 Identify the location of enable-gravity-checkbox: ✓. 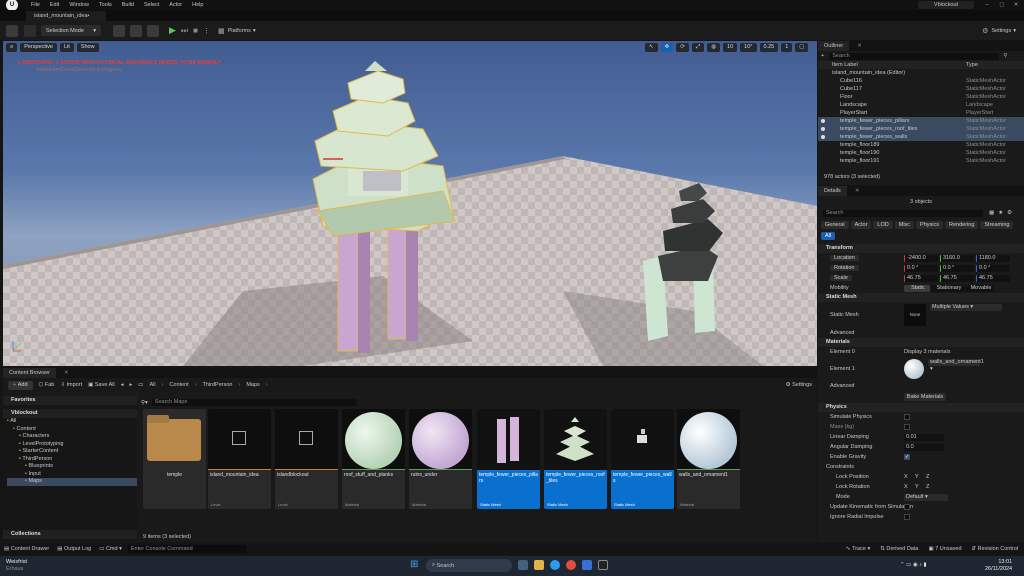
(907, 457).